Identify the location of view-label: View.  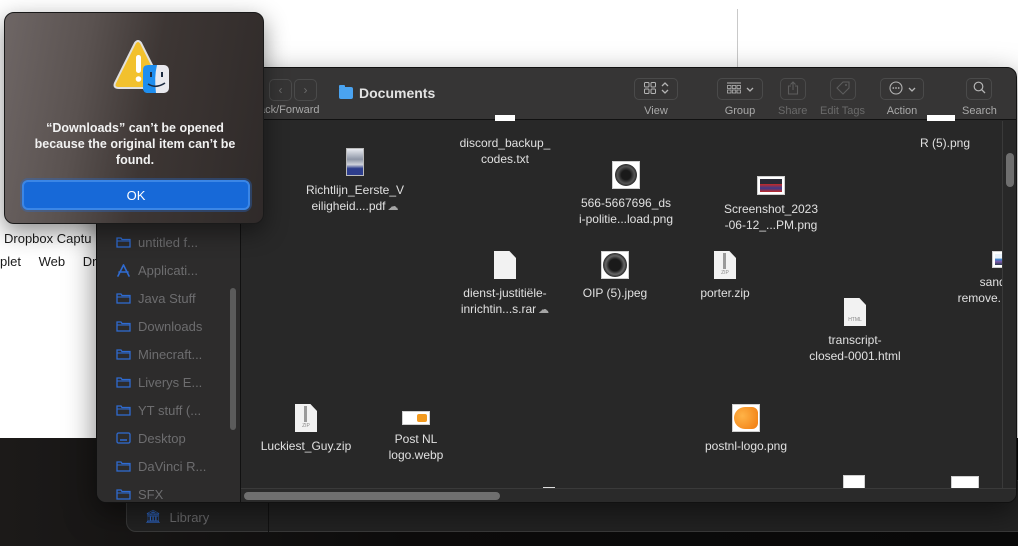
(656, 111).